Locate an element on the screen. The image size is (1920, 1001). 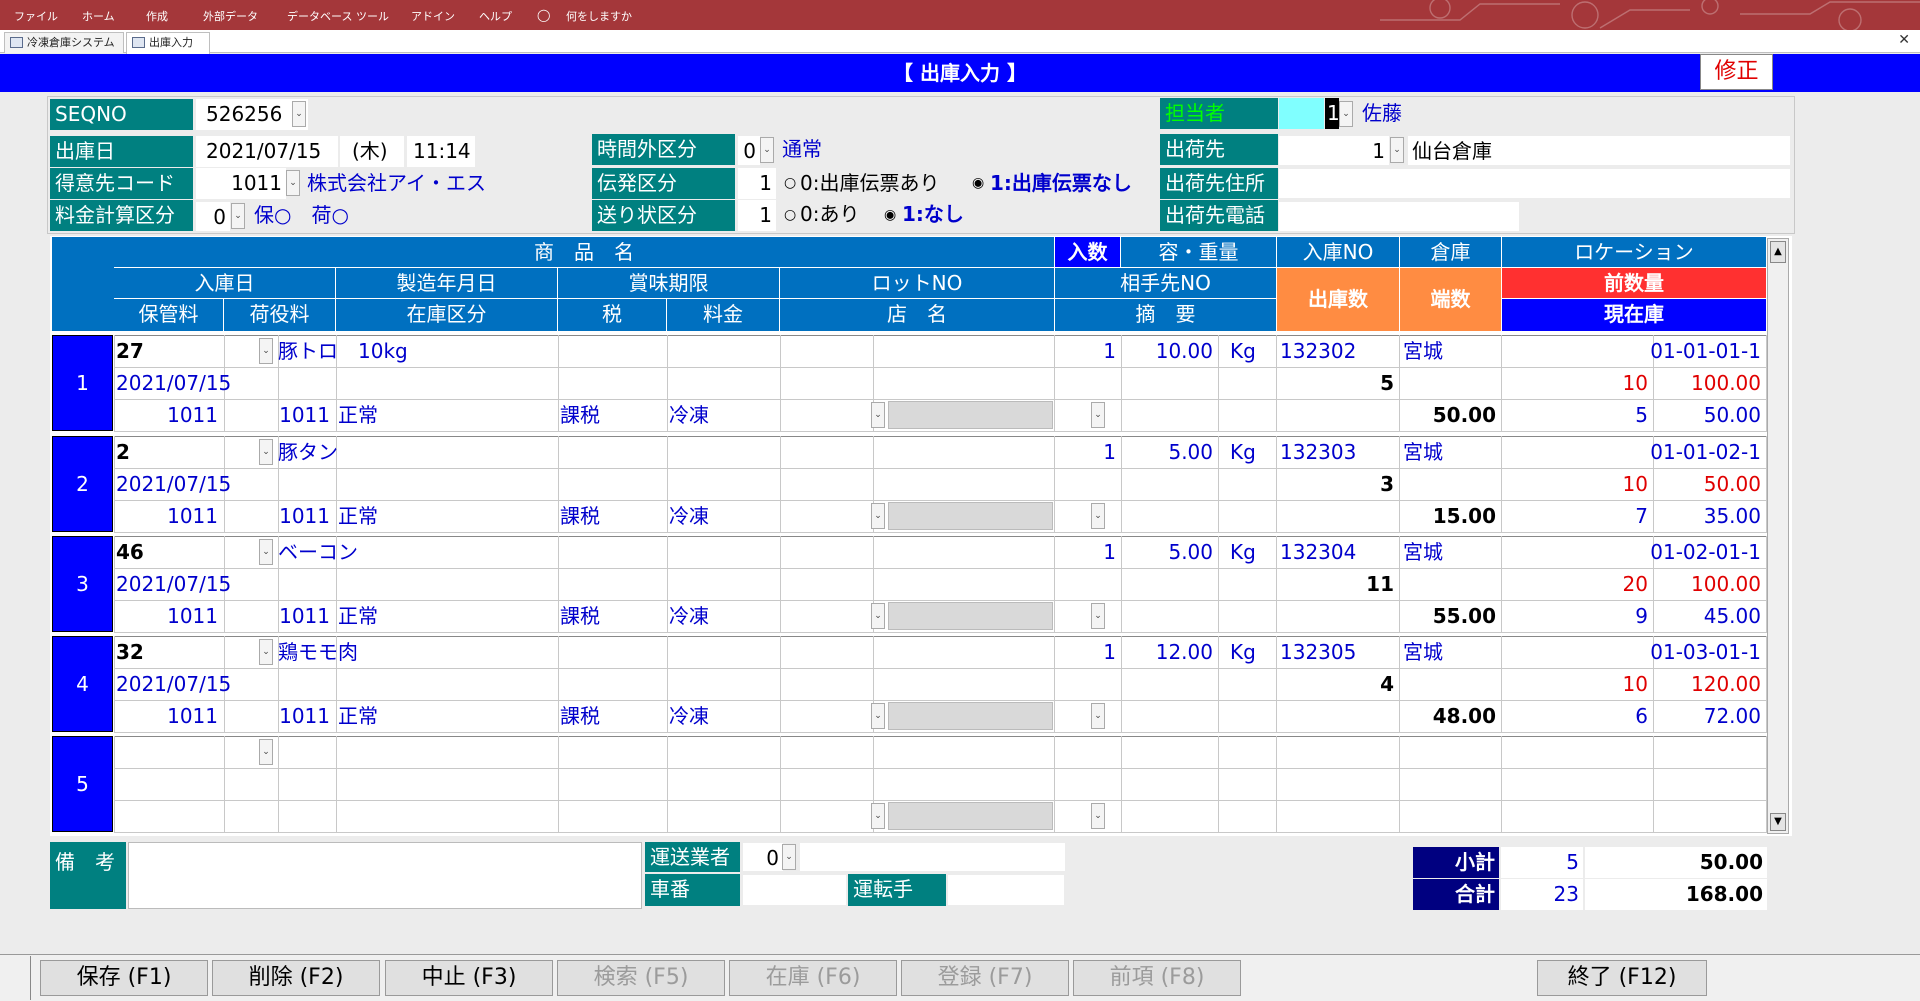
scroll-up-icon: ▲ is located at coordinates (1778, 252).